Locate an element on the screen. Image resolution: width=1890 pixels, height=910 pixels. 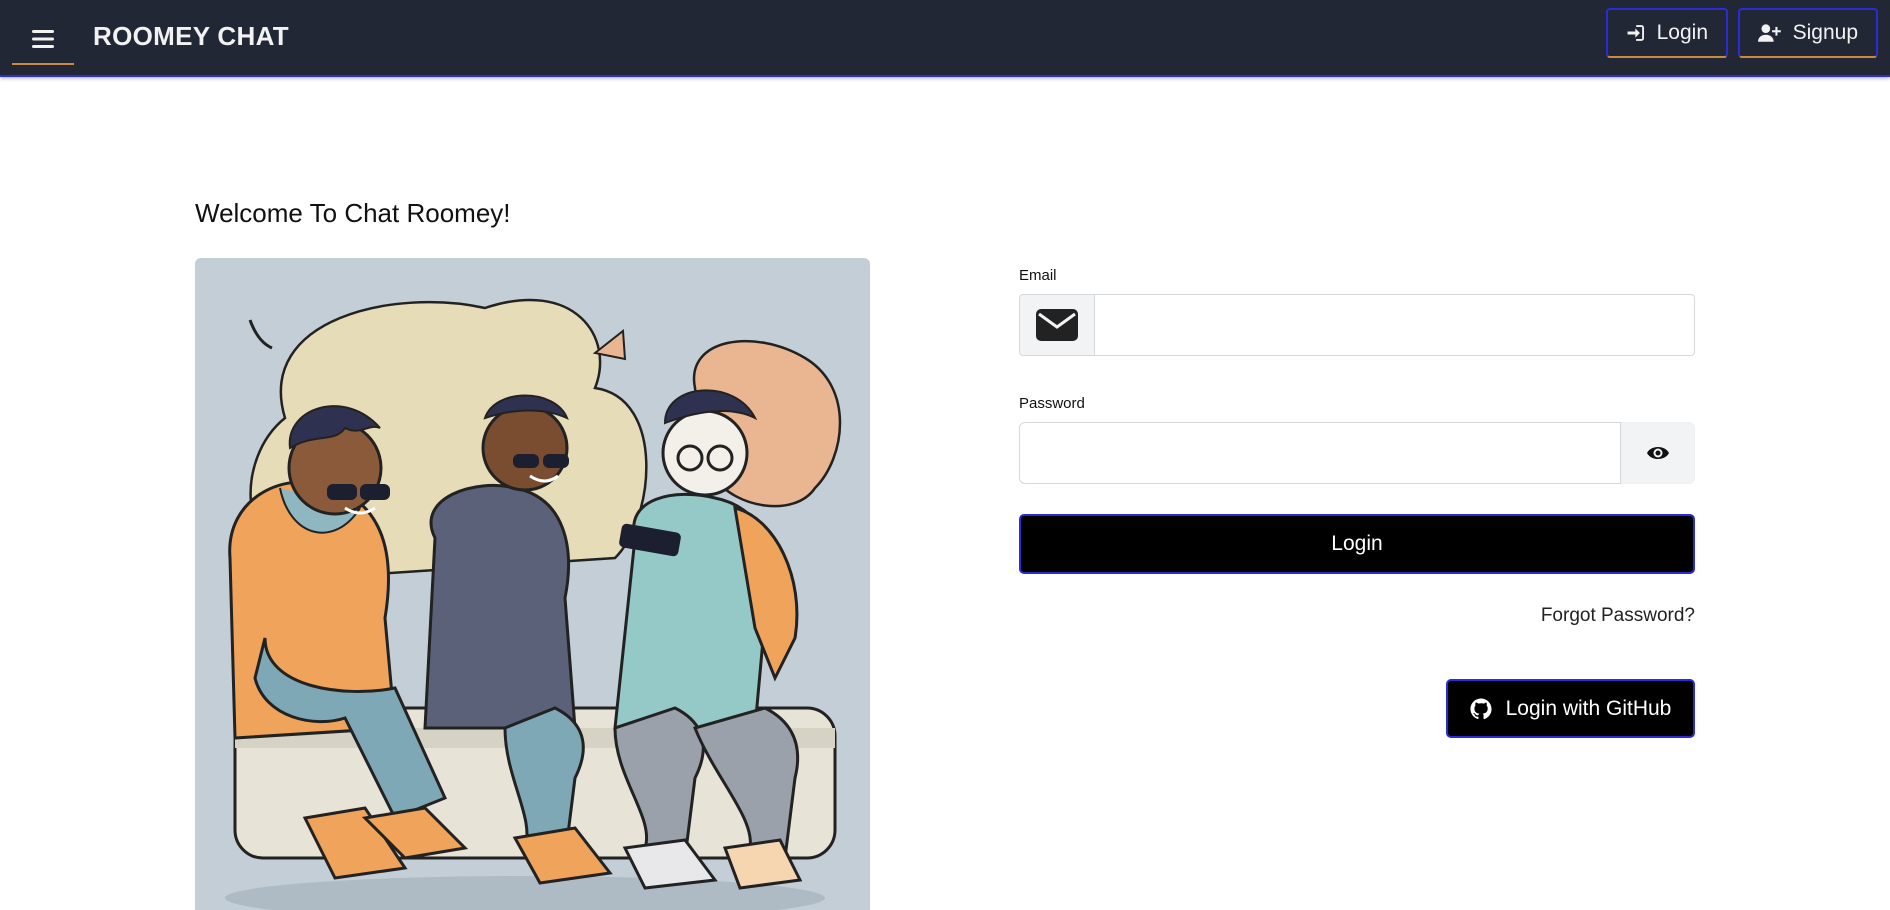
login-submit-button: Login is located at coordinates (1357, 544).